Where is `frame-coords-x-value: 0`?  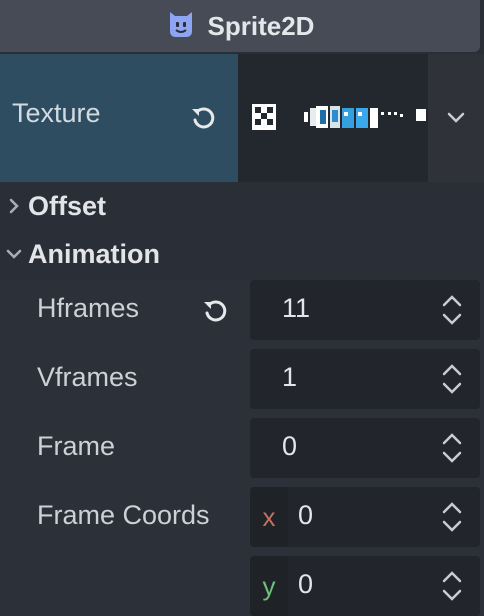 frame-coords-x-value: 0 is located at coordinates (306, 515).